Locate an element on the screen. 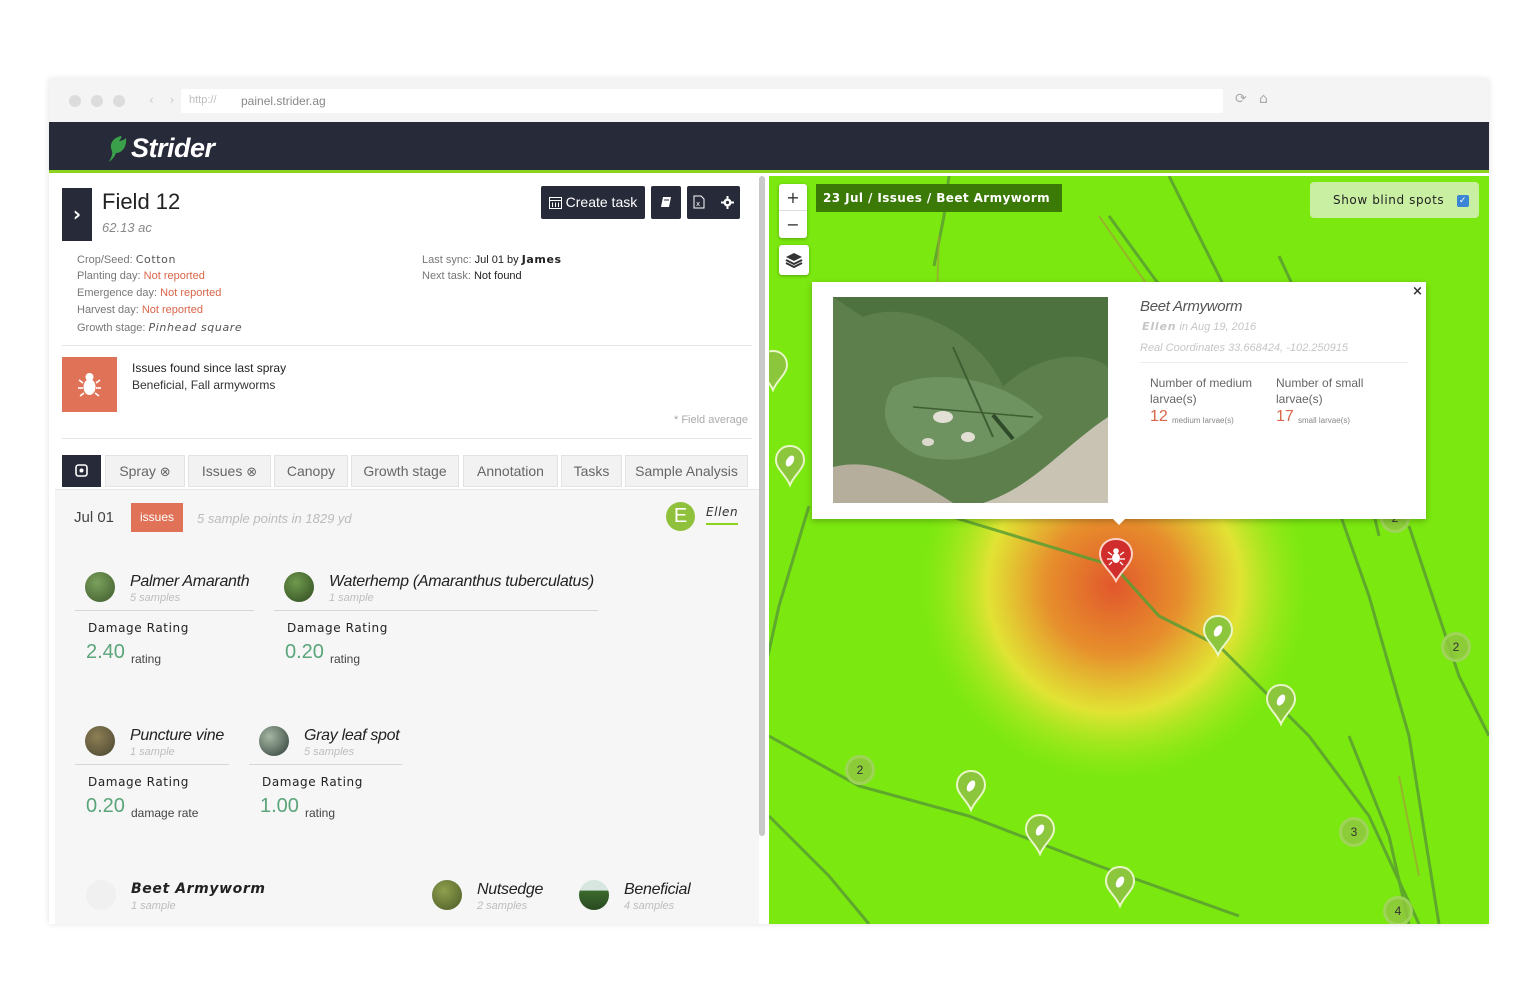 The height and width of the screenshot is (1000, 1540). show-blind-spots-toggle: Show blind spots ✓ is located at coordinates (1394, 200).